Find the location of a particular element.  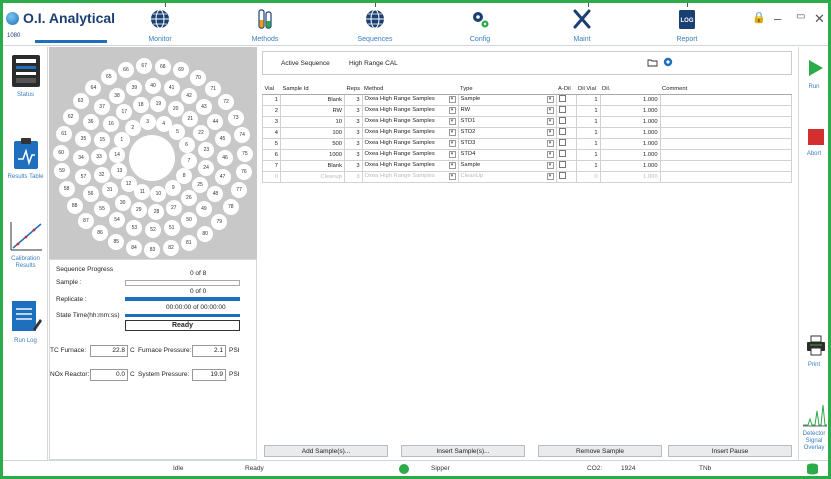

carousel-position: 7 is located at coordinates (188, 160).